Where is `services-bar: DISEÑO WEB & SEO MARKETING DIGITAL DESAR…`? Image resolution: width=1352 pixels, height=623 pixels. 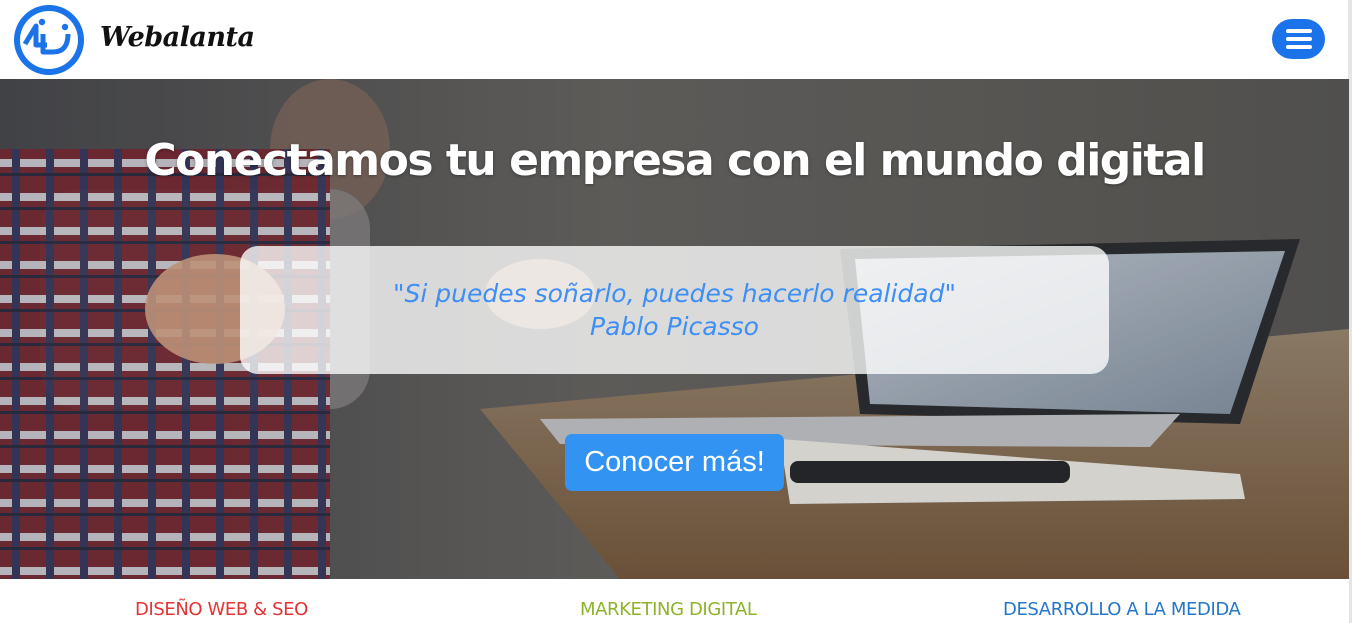 services-bar: DISEÑO WEB & SEO MARKETING DIGITAL DESAR… is located at coordinates (674, 601).